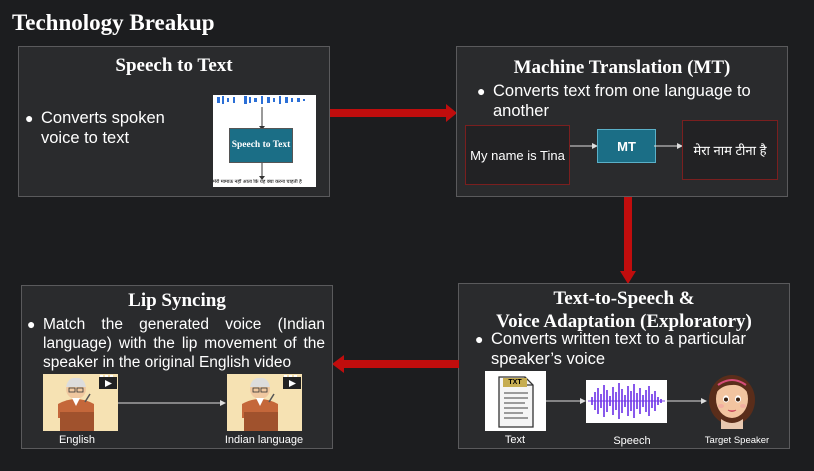 This screenshot has width=814, height=471. What do you see at coordinates (622, 67) in the screenshot?
I see `mt-title: Machine Translation (MT)` at bounding box center [622, 67].